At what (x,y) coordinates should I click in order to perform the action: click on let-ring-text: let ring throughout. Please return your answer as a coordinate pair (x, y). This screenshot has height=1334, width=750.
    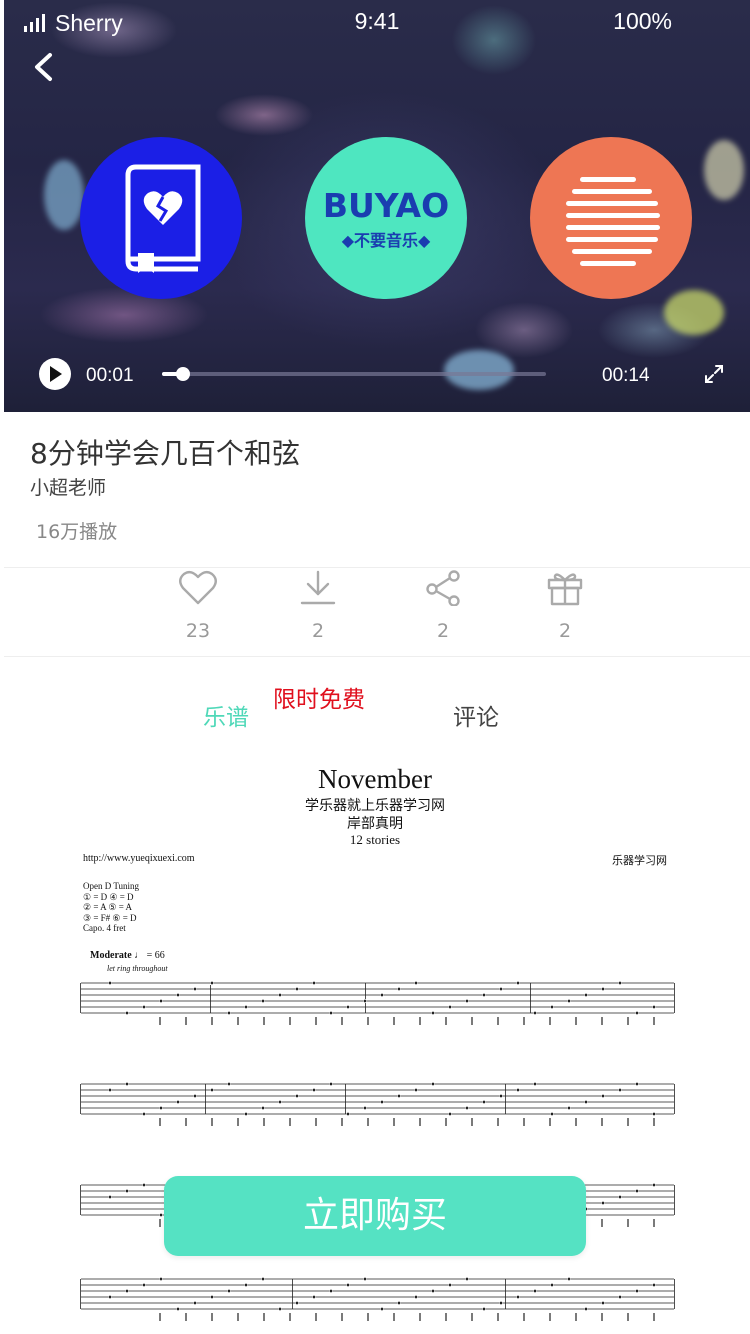
    Looking at the image, I should click on (137, 968).